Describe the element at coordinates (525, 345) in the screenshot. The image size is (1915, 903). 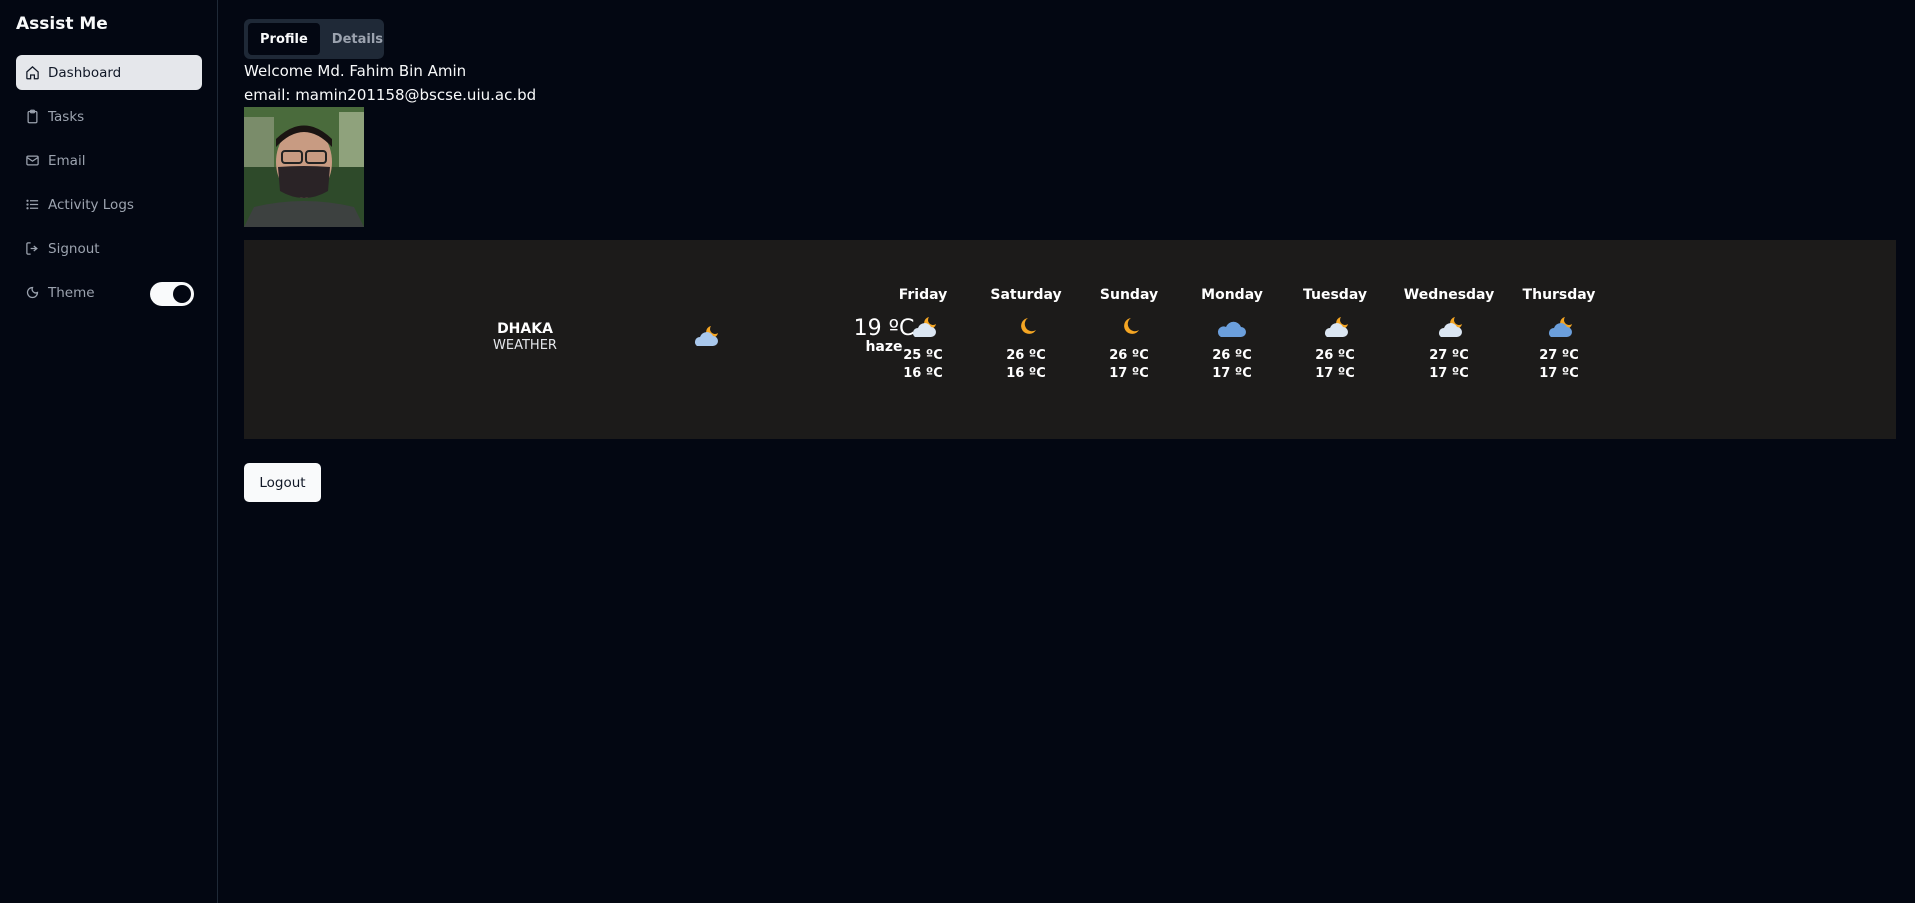
I see `weather-subtitle: WEATHER` at that location.